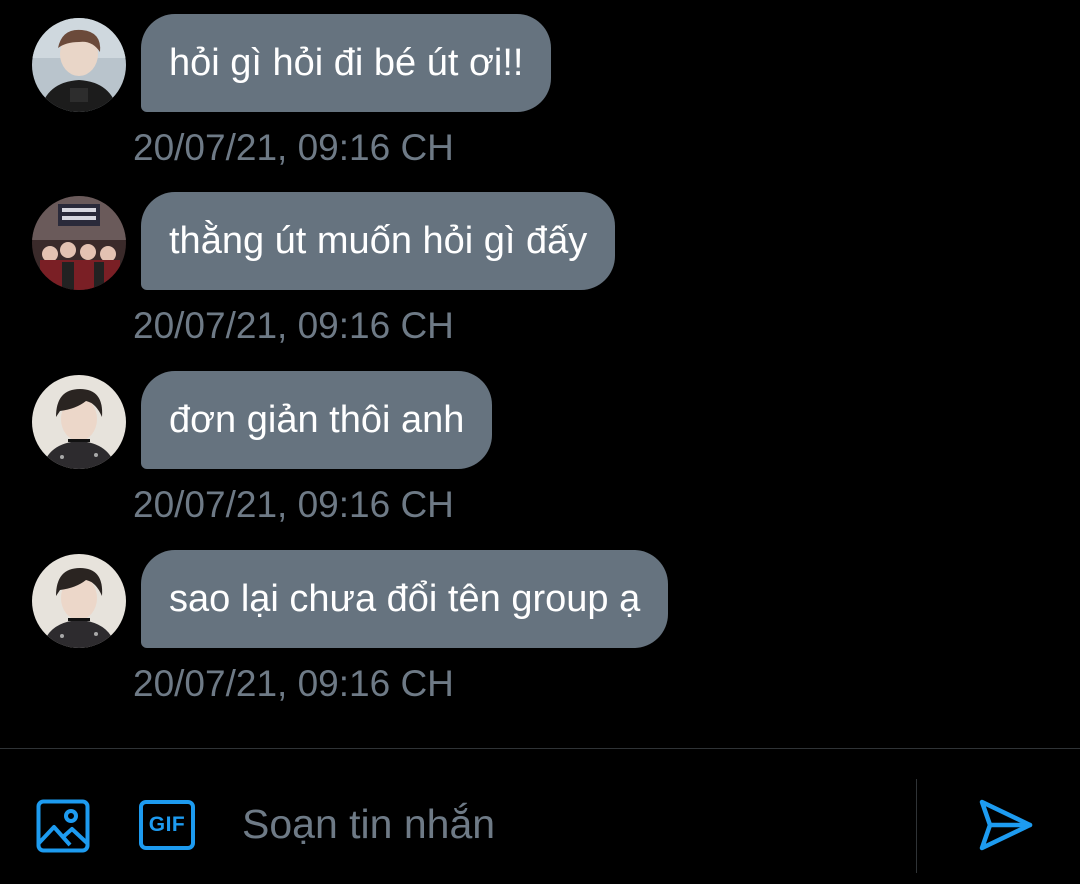 This screenshot has width=1080, height=884. I want to click on message-bubble: sao lại chưa đổi tên group ạ, so click(405, 599).